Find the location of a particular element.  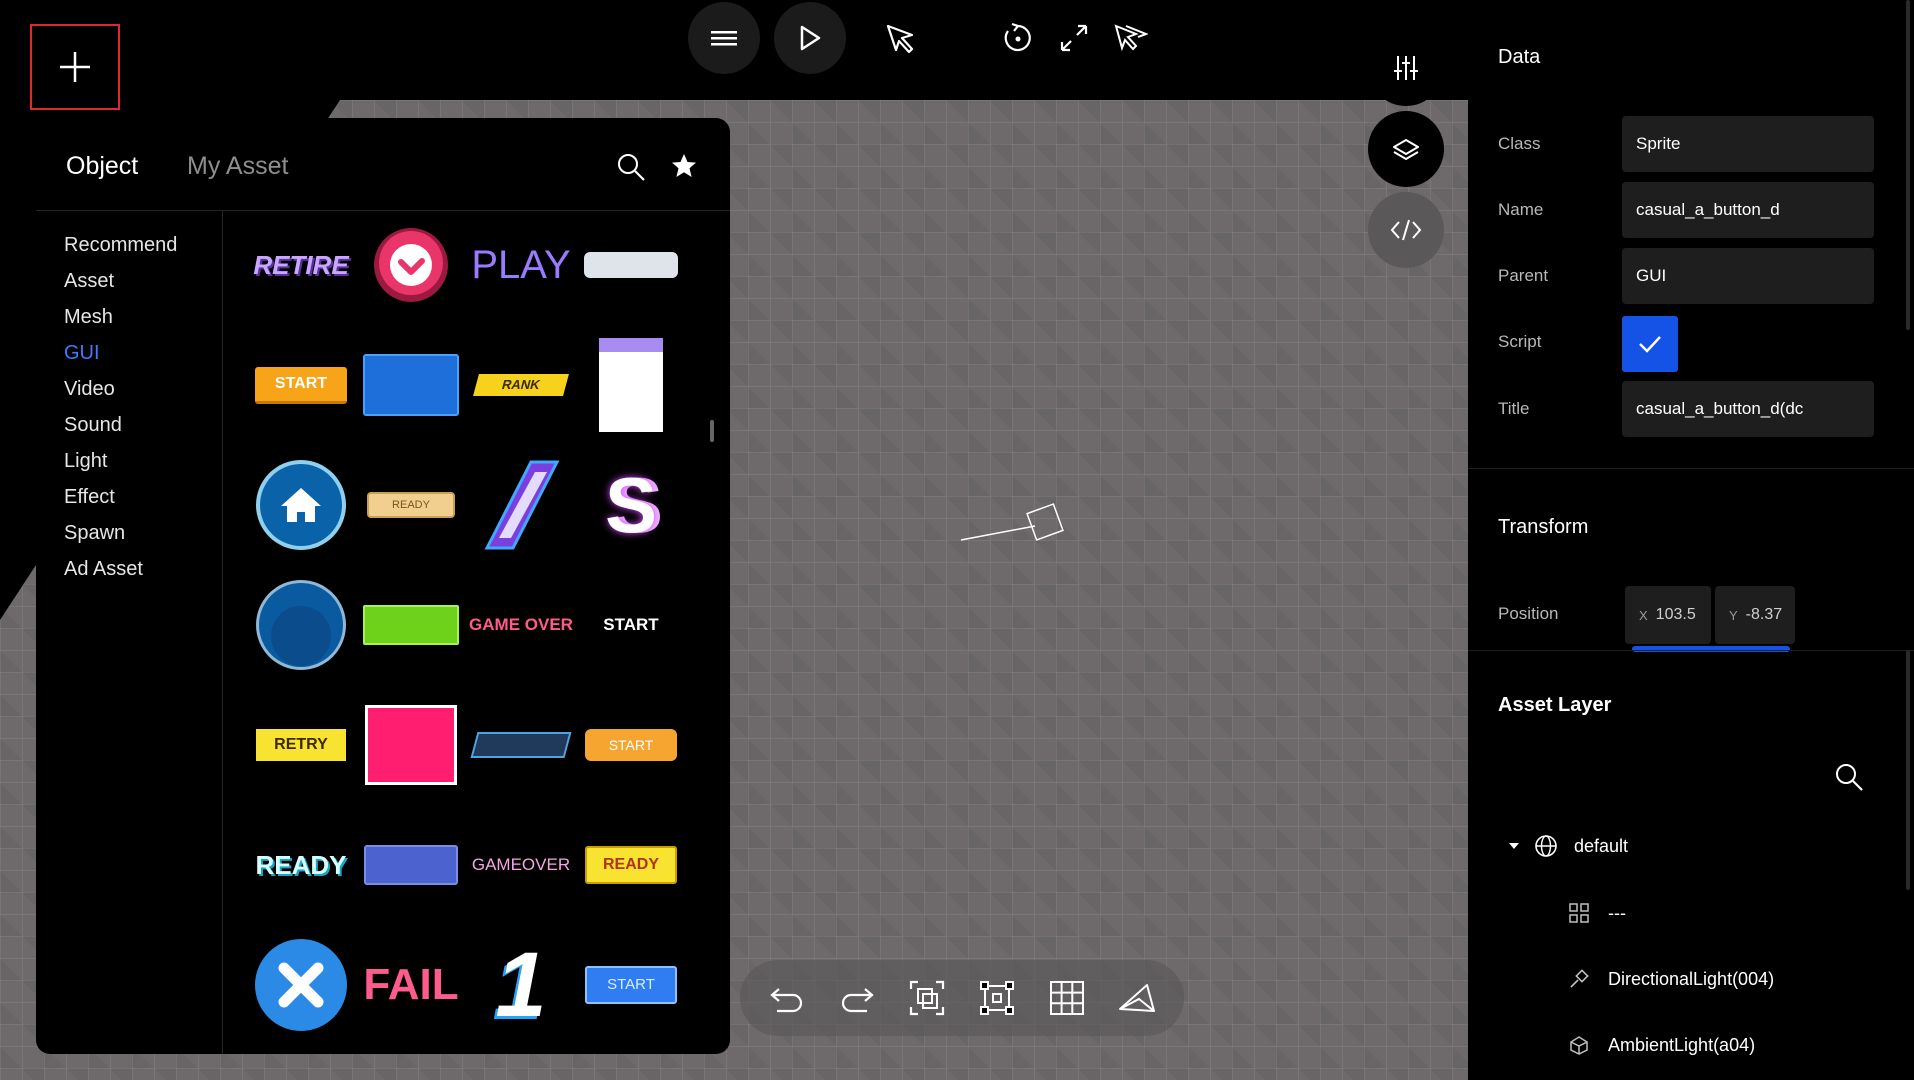

position-scrollbar is located at coordinates (1711, 649).